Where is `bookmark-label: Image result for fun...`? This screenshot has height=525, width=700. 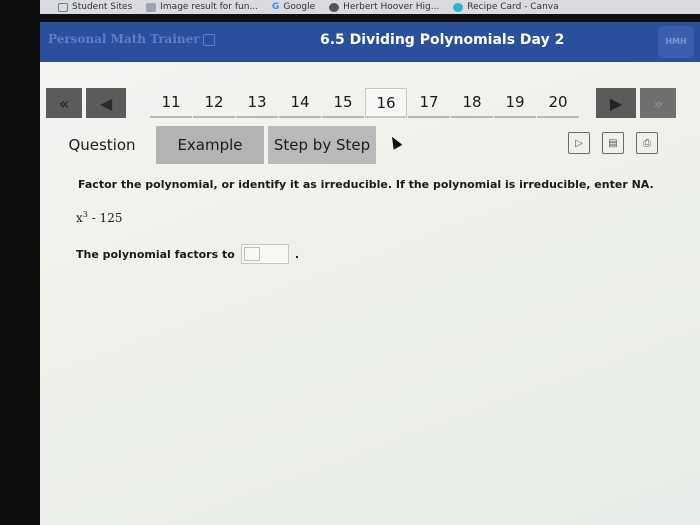
bookmark-label: Image result for fun... is located at coordinates (209, 7).